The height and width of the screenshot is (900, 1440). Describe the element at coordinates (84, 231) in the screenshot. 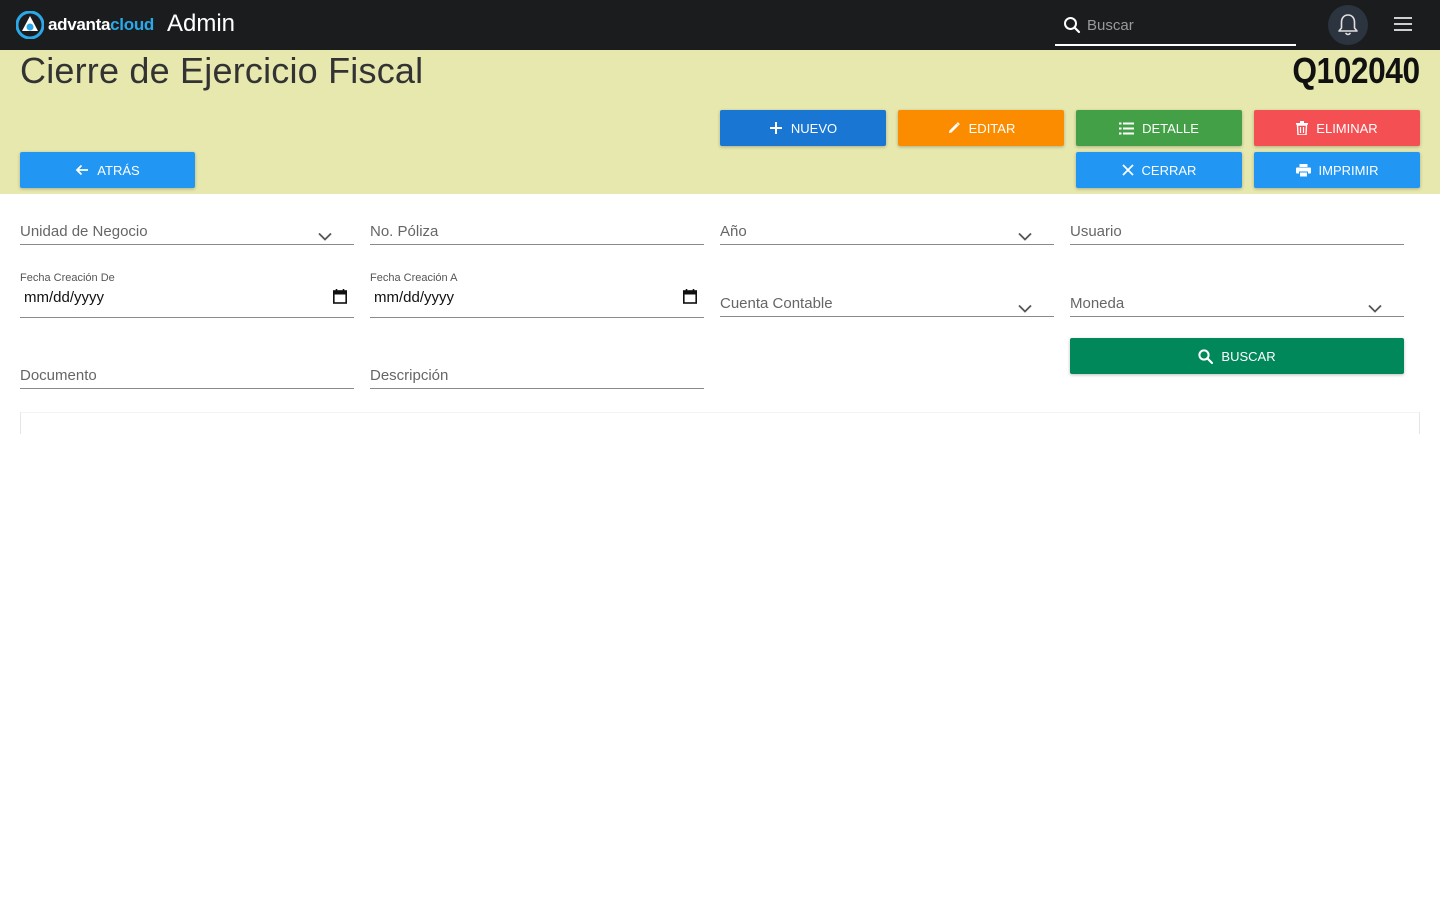

I see `business-unit-label: Unidad de Negocio` at that location.